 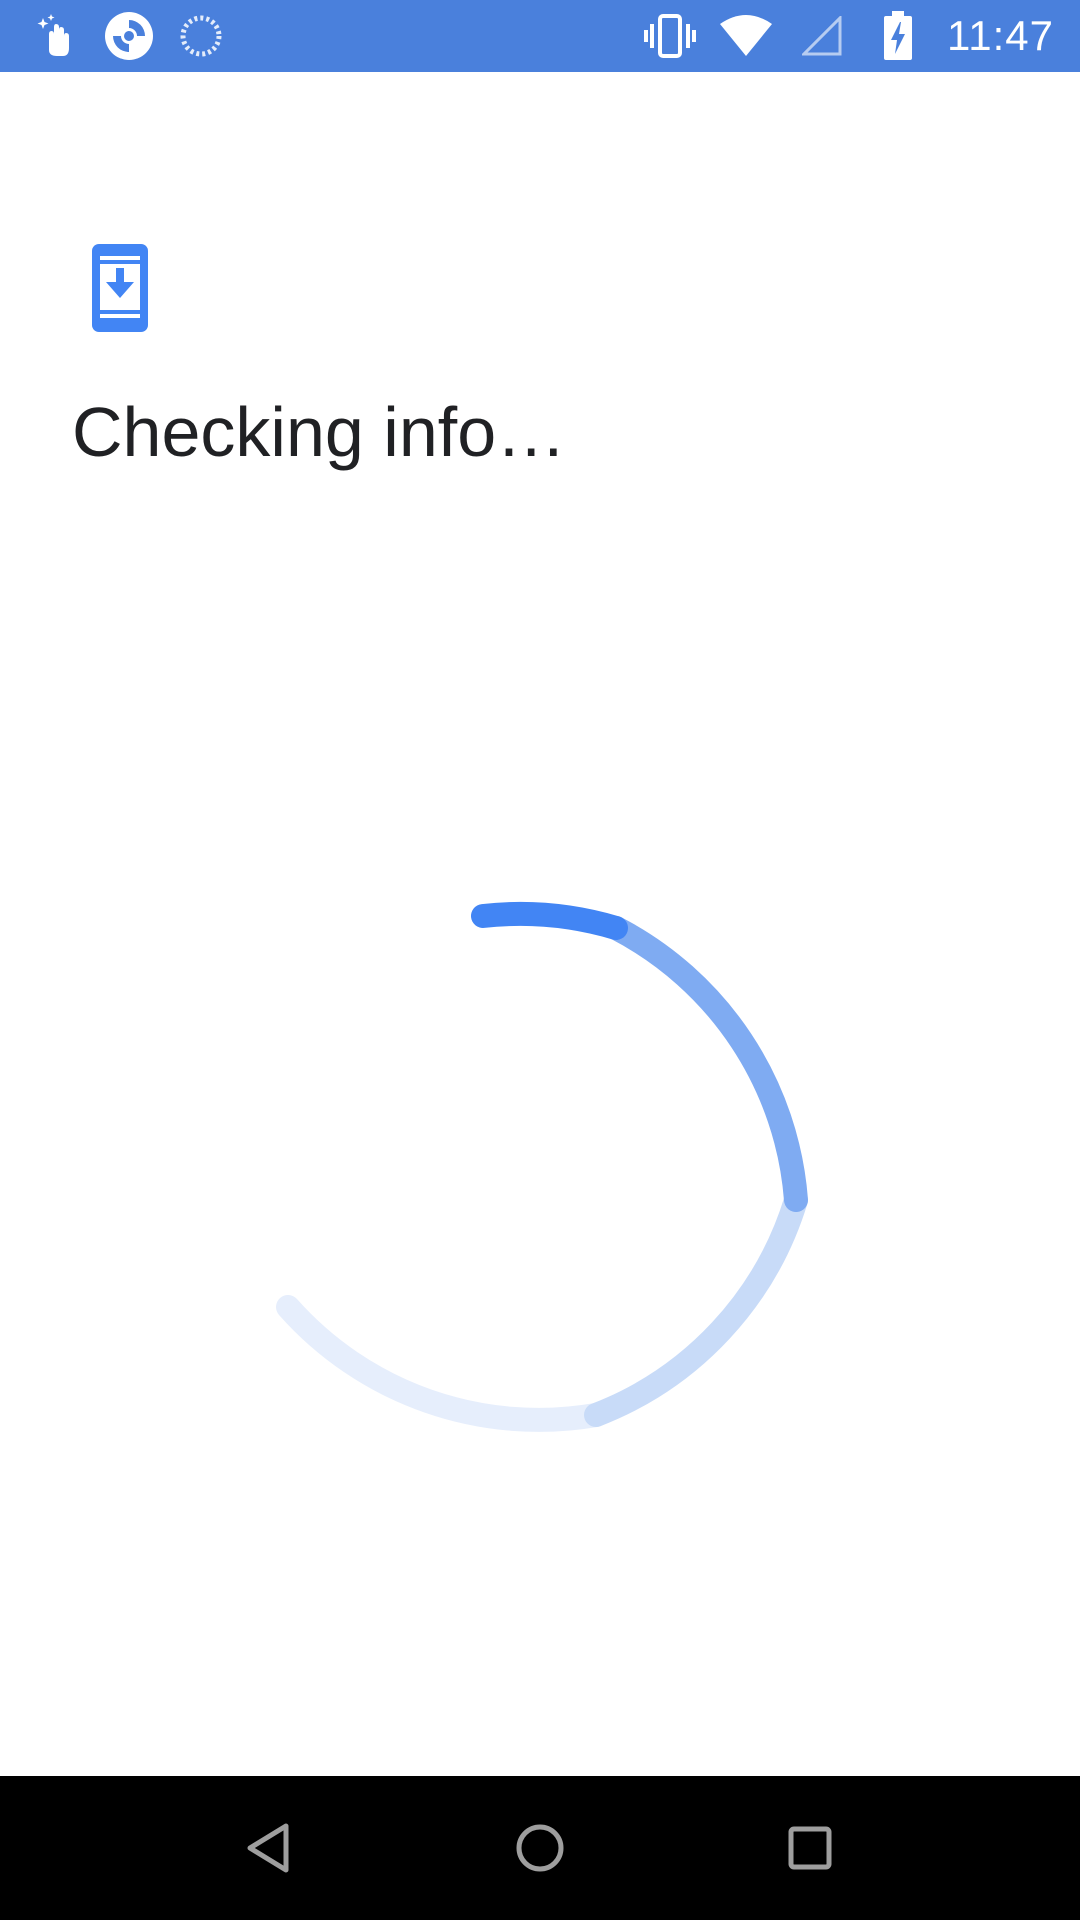 I want to click on gesture-hand-icon, so click(x=57, y=36).